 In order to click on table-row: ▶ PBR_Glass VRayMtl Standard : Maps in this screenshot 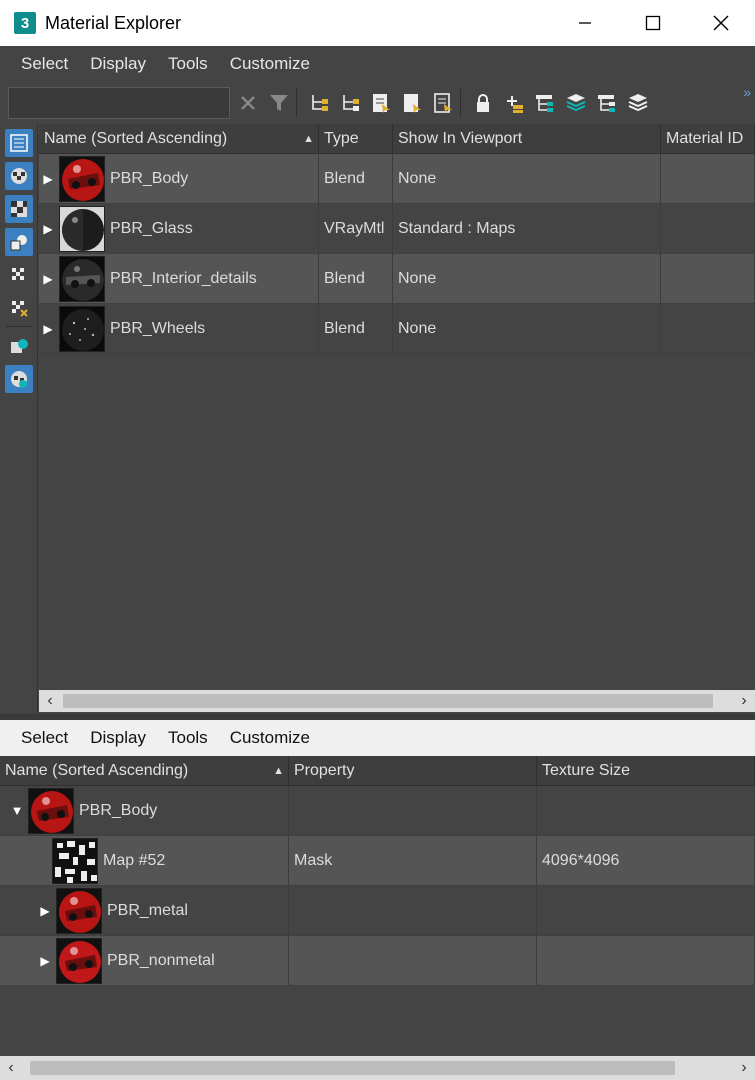, I will do `click(397, 229)`.